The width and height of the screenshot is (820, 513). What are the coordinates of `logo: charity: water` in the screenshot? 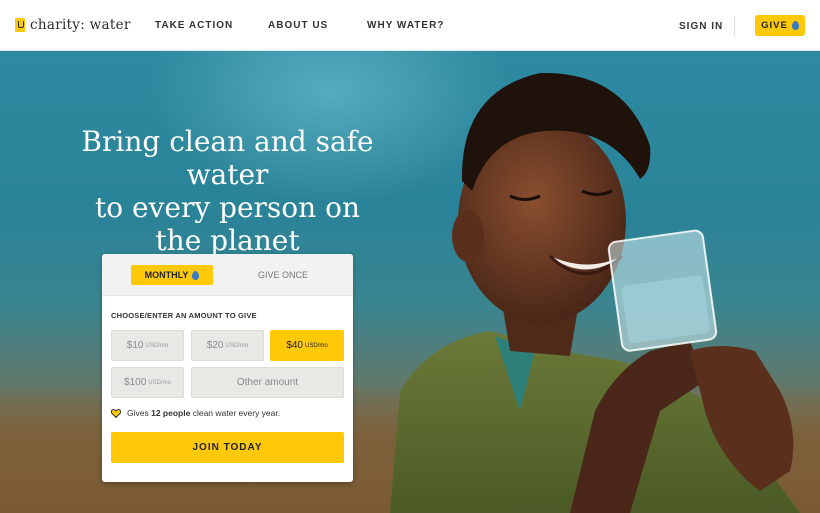 It's located at (73, 25).